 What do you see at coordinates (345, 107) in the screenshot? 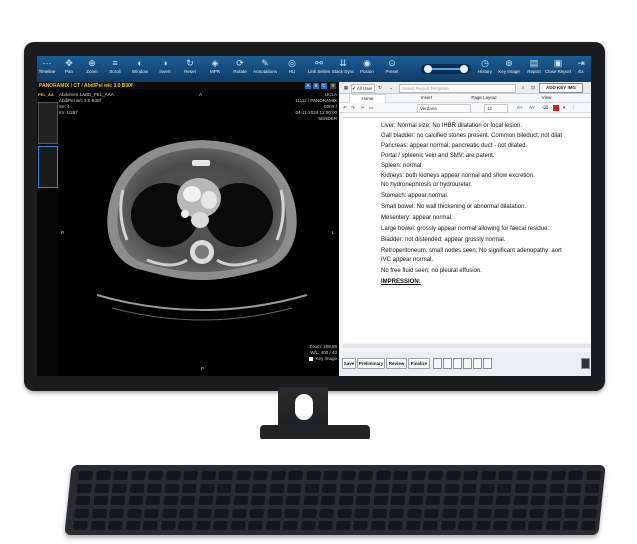
I see `undo-icon: ↶` at bounding box center [345, 107].